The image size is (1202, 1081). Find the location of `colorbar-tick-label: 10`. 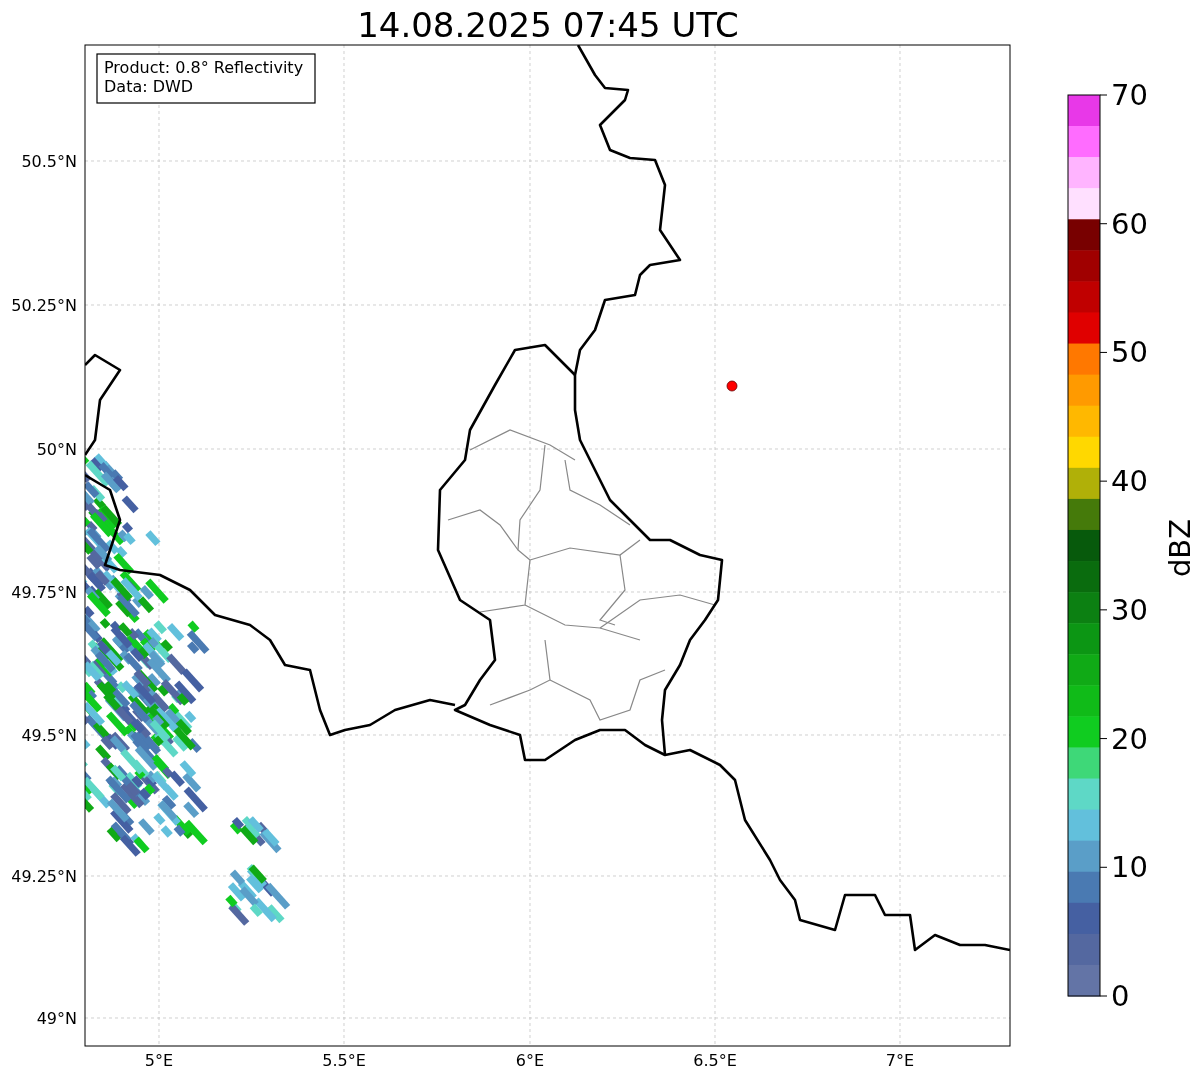

colorbar-tick-label: 10 is located at coordinates (1129, 867).